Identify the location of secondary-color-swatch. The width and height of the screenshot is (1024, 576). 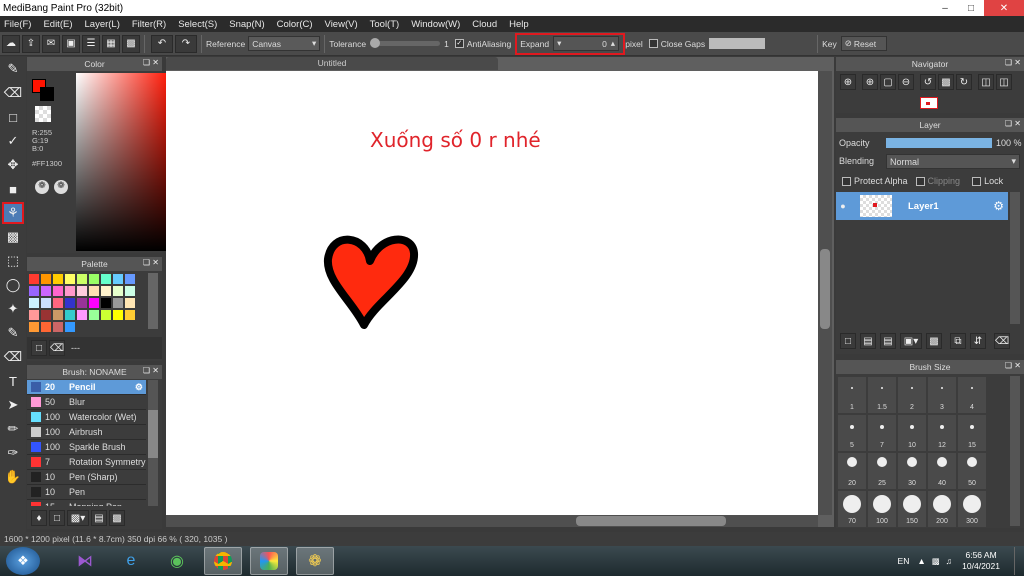
(47, 94).